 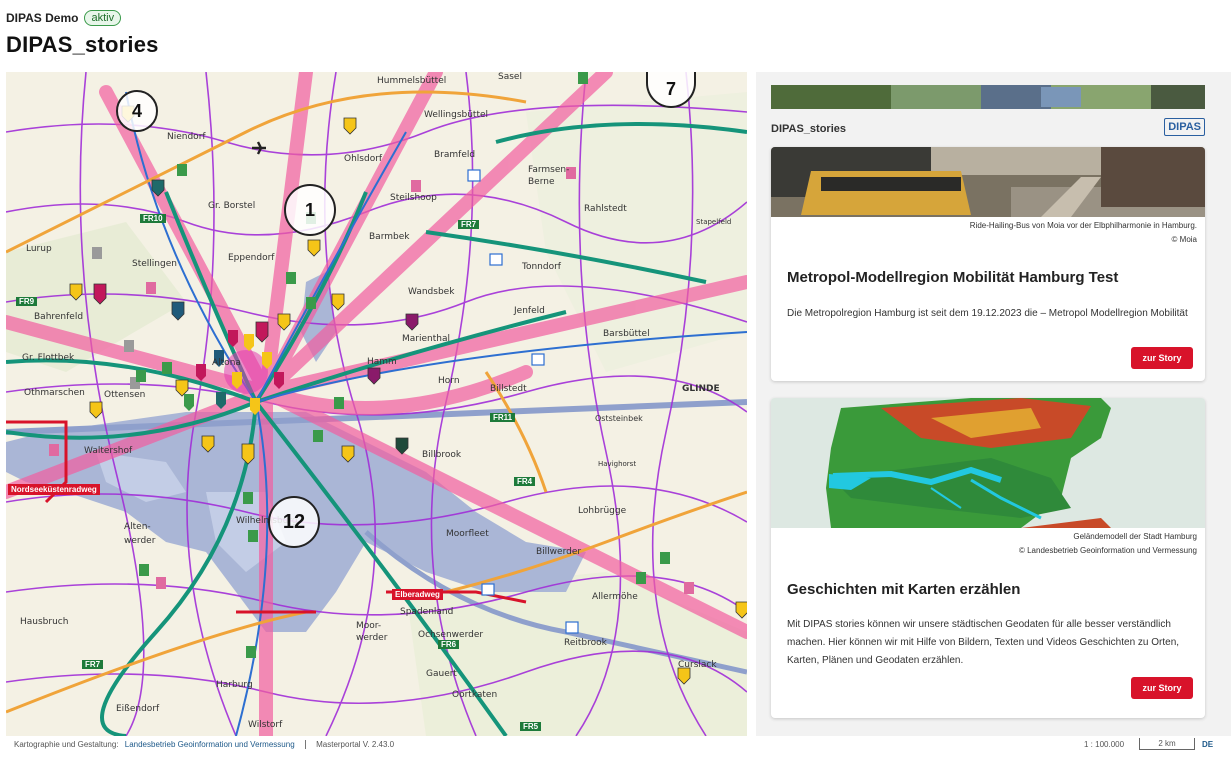 What do you see at coordinates (154, 264) in the screenshot?
I see `map-label: Stellingen` at bounding box center [154, 264].